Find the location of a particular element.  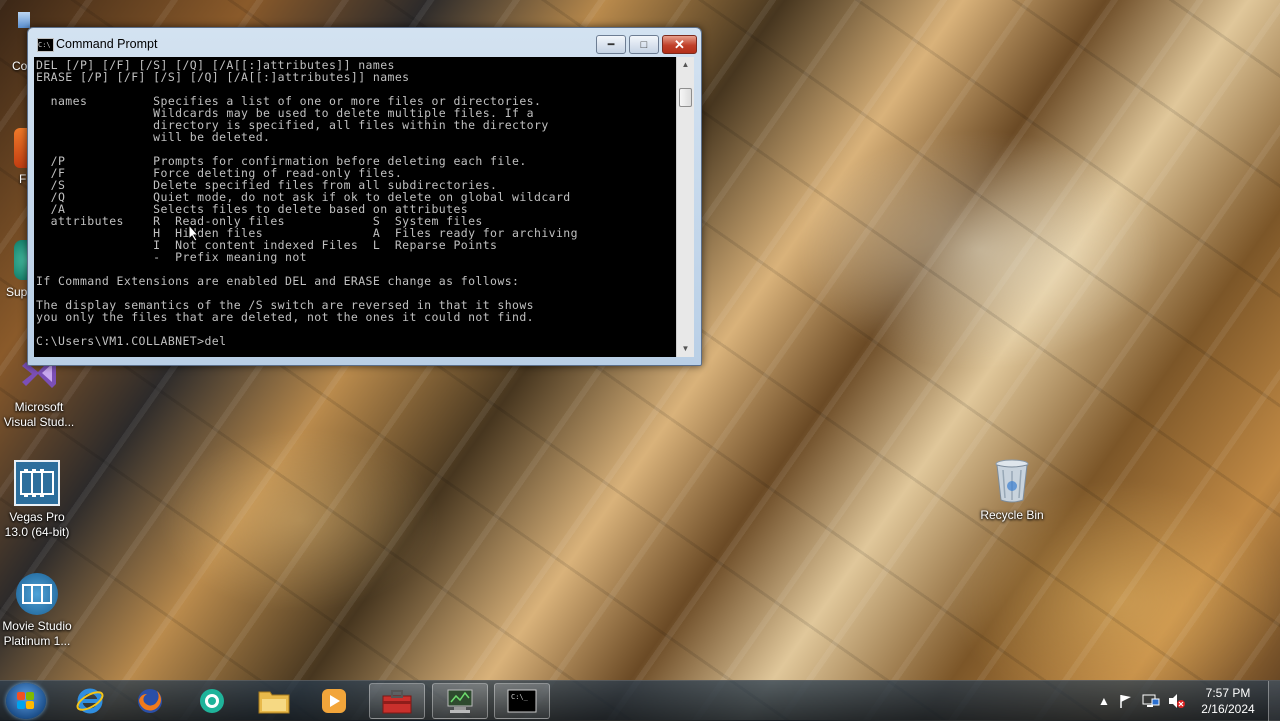

volume-muted-icon is located at coordinates (1177, 701).